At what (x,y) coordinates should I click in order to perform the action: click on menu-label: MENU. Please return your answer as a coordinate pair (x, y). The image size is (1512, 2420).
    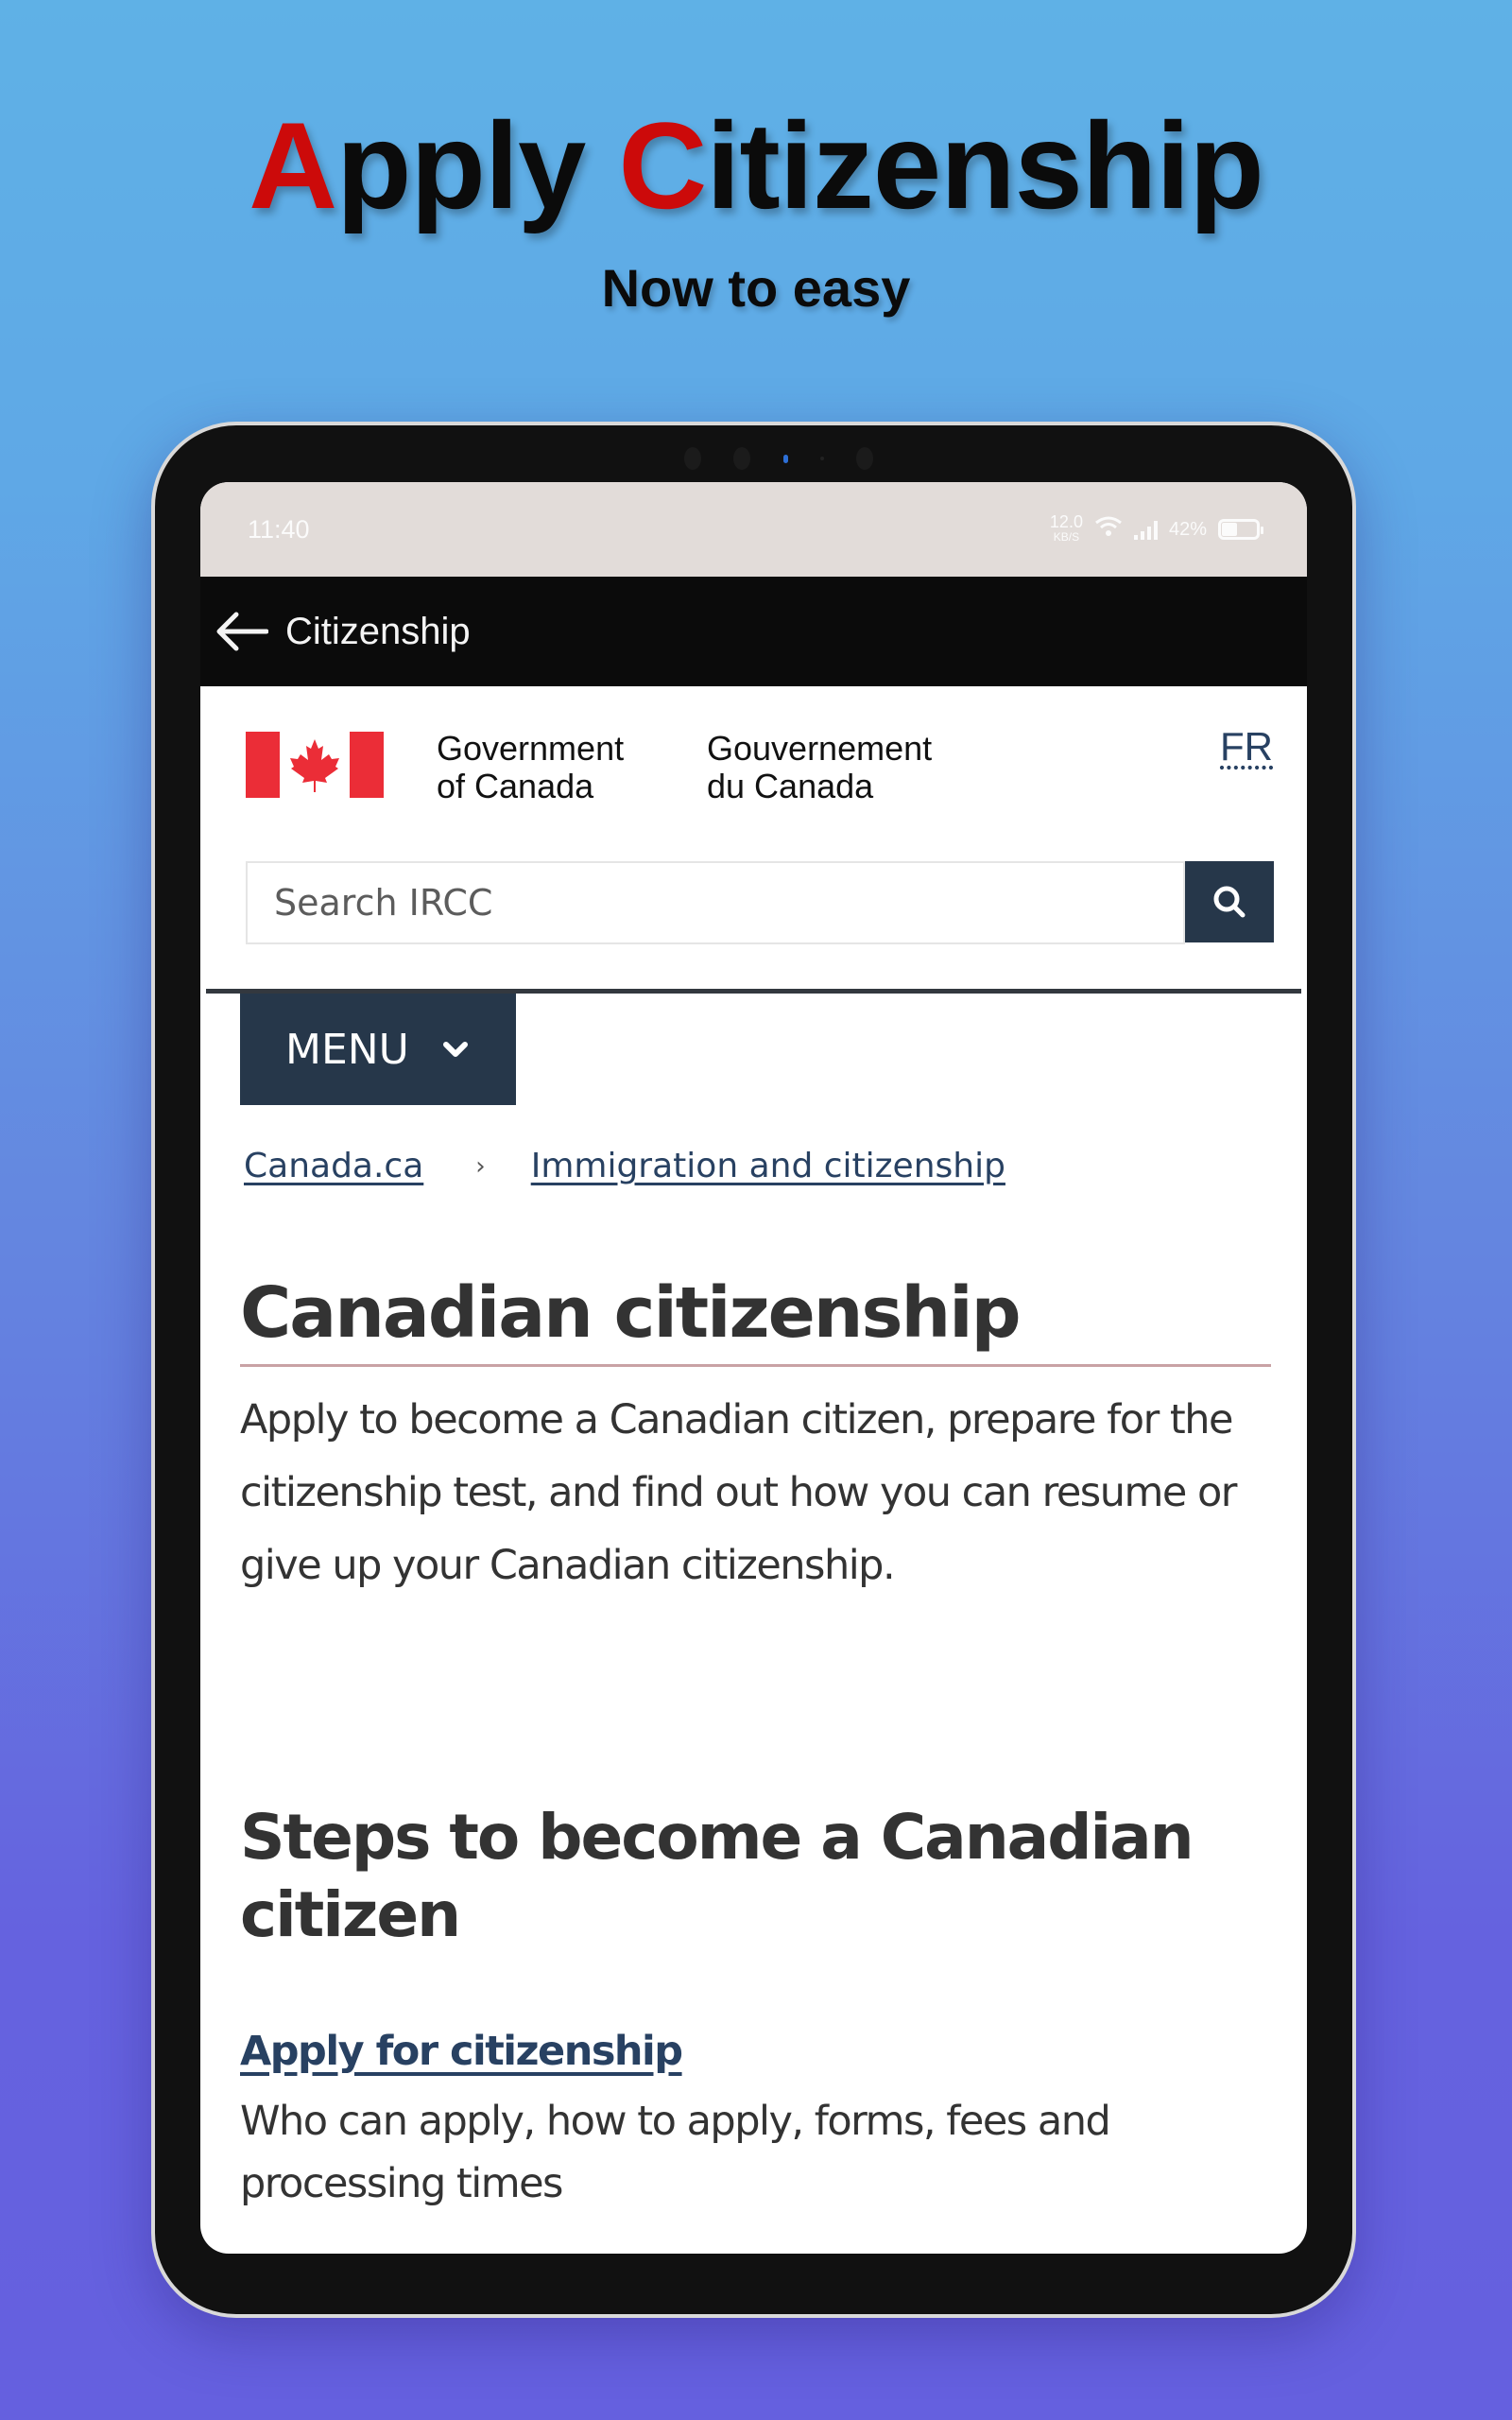
    Looking at the image, I should click on (347, 1049).